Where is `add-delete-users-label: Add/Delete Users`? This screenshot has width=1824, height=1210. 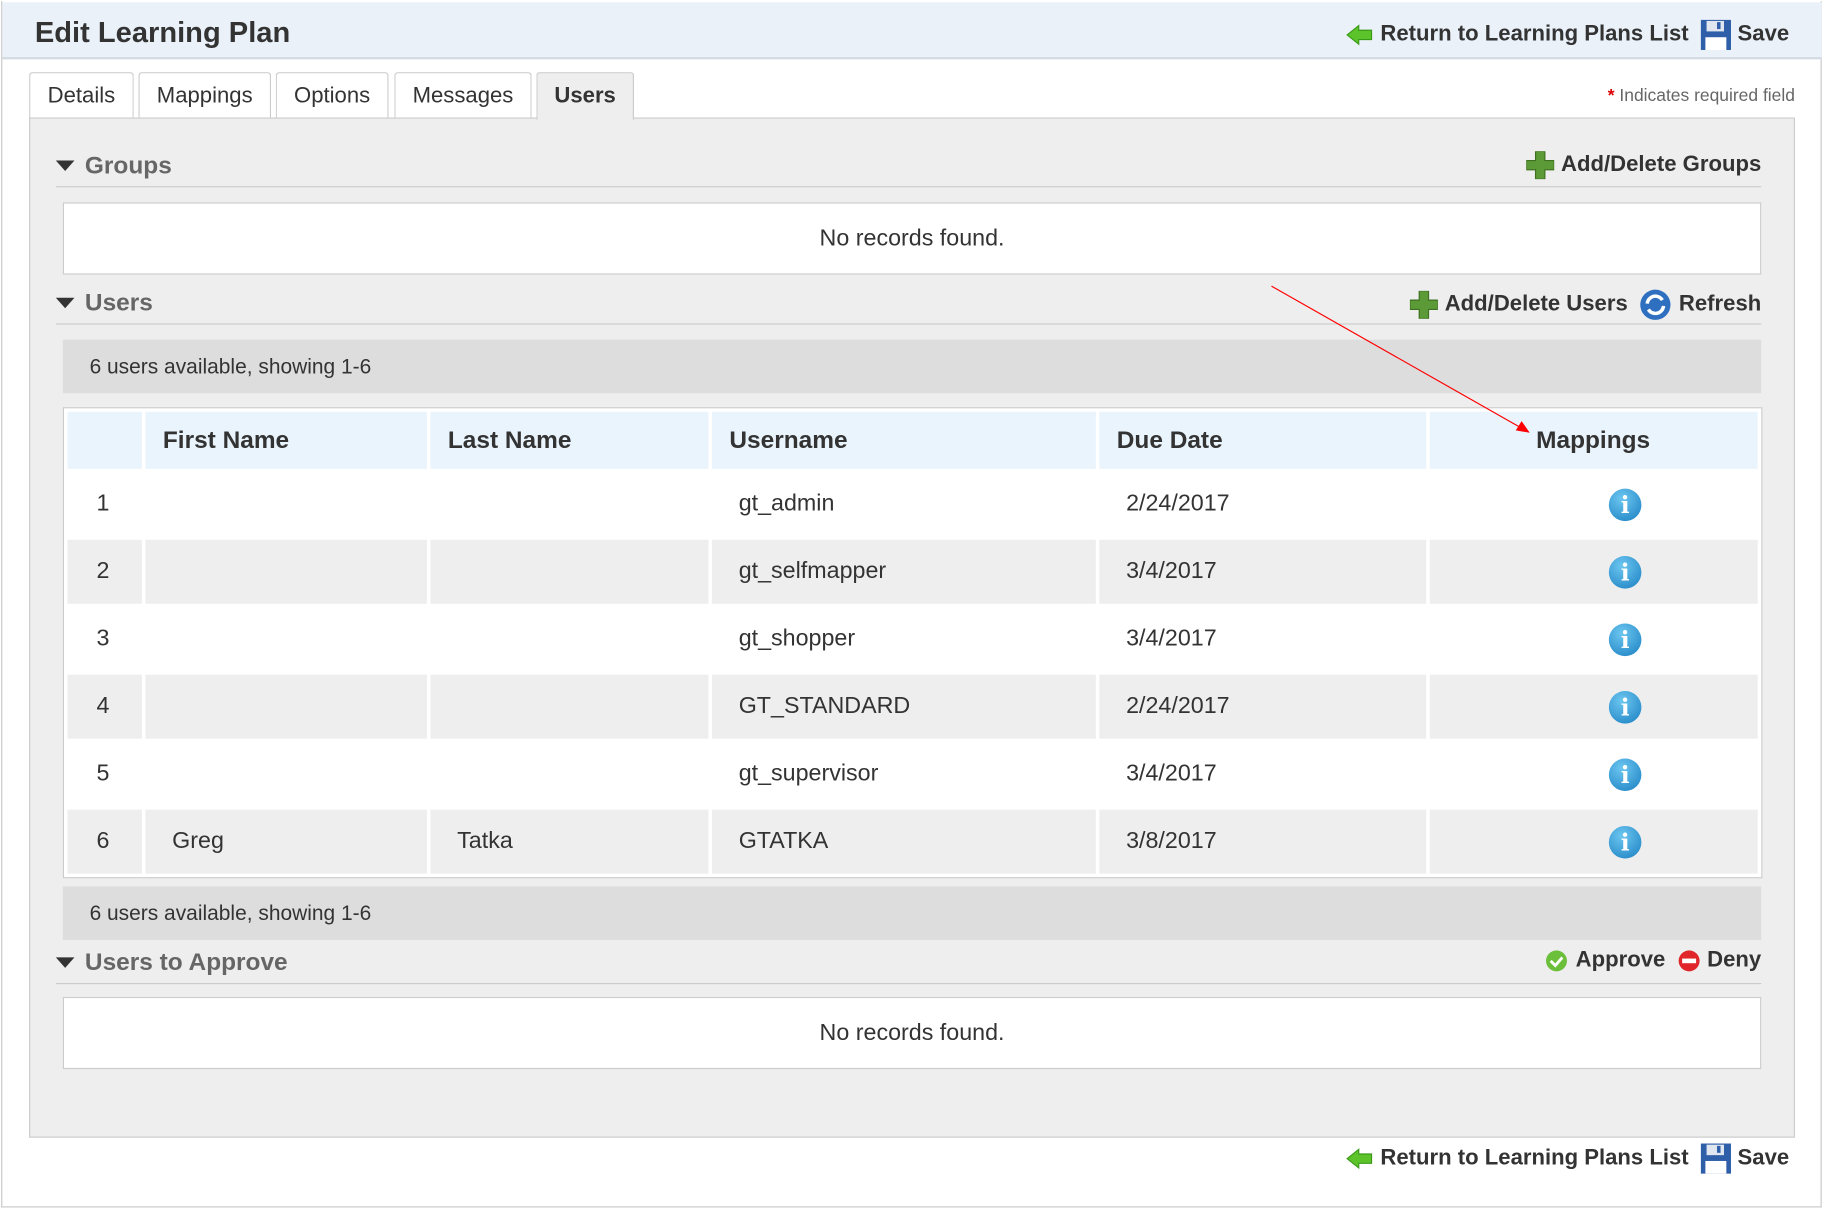 add-delete-users-label: Add/Delete Users is located at coordinates (1536, 304).